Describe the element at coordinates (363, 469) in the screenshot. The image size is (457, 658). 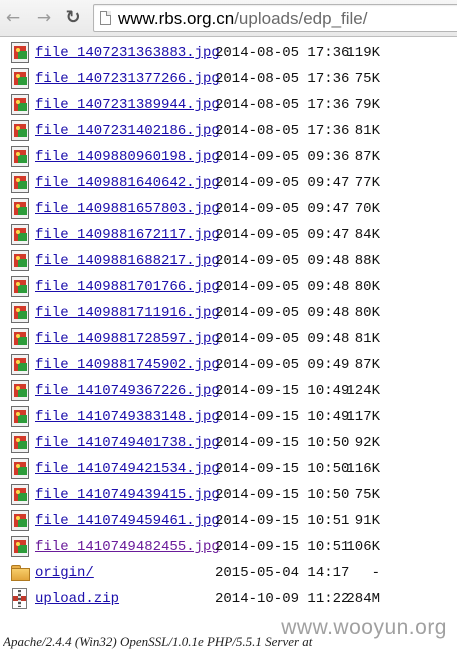
I see `file-size: 116K` at that location.